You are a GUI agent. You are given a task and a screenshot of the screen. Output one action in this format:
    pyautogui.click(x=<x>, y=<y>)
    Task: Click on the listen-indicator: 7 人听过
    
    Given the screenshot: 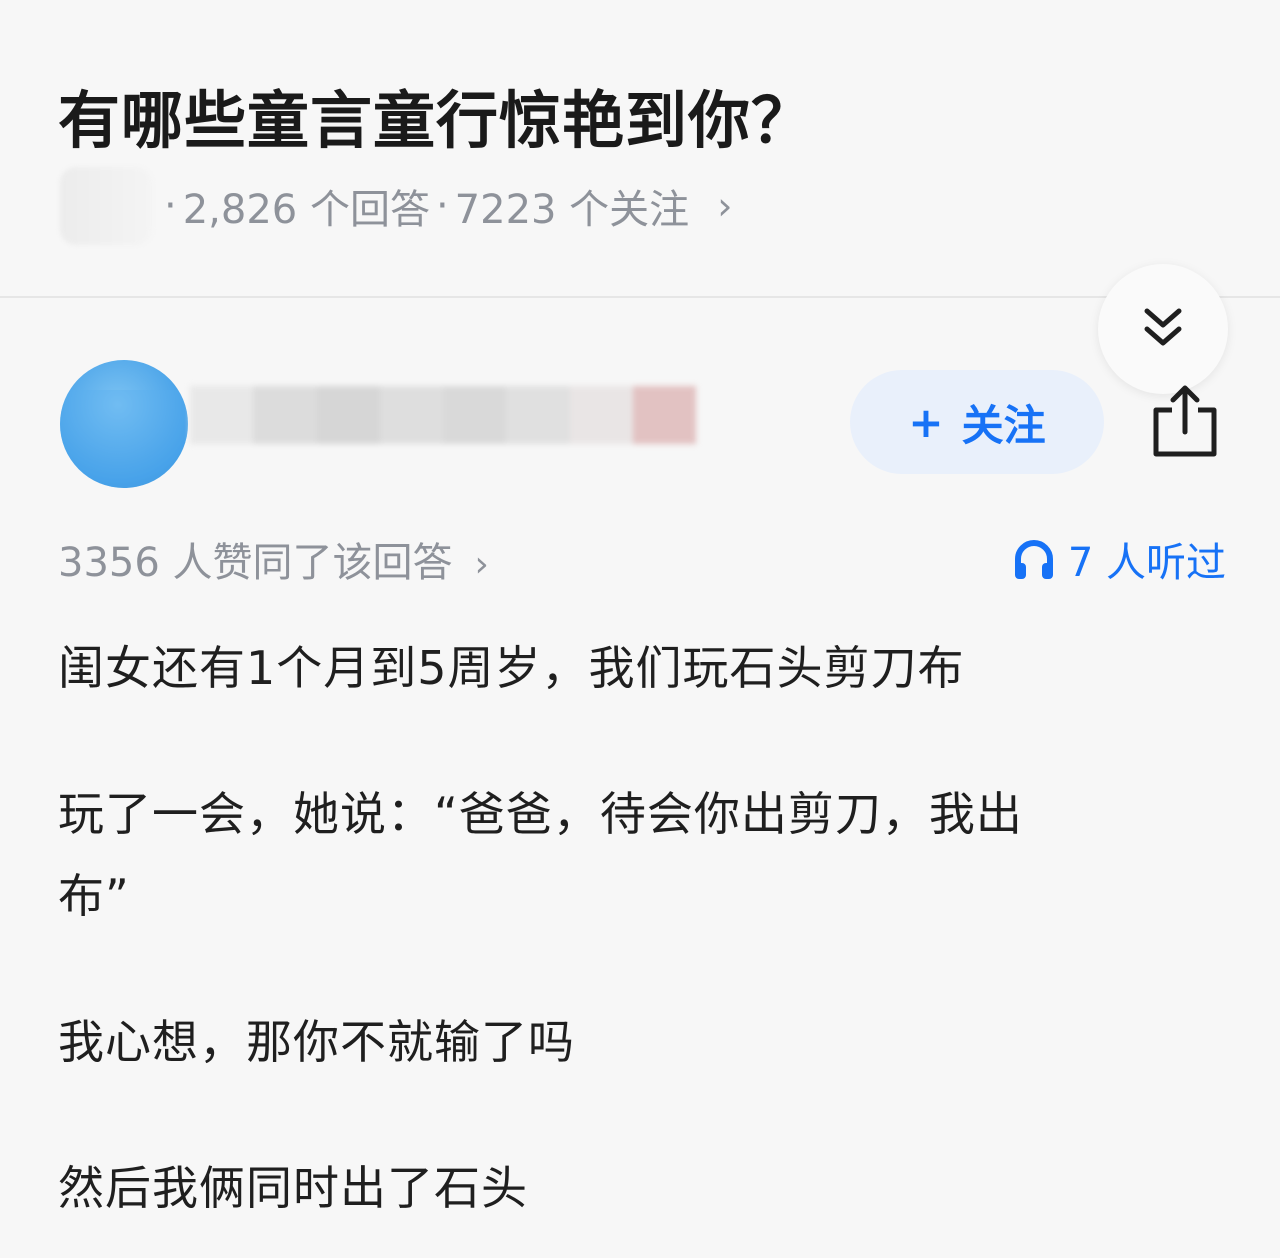 What is the action you would take?
    pyautogui.click(x=1119, y=559)
    